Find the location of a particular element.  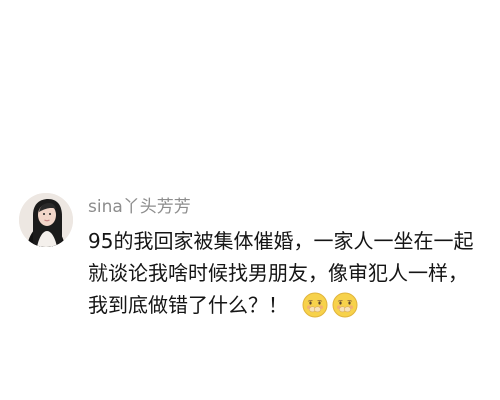

avatar-photo is located at coordinates (46, 220).